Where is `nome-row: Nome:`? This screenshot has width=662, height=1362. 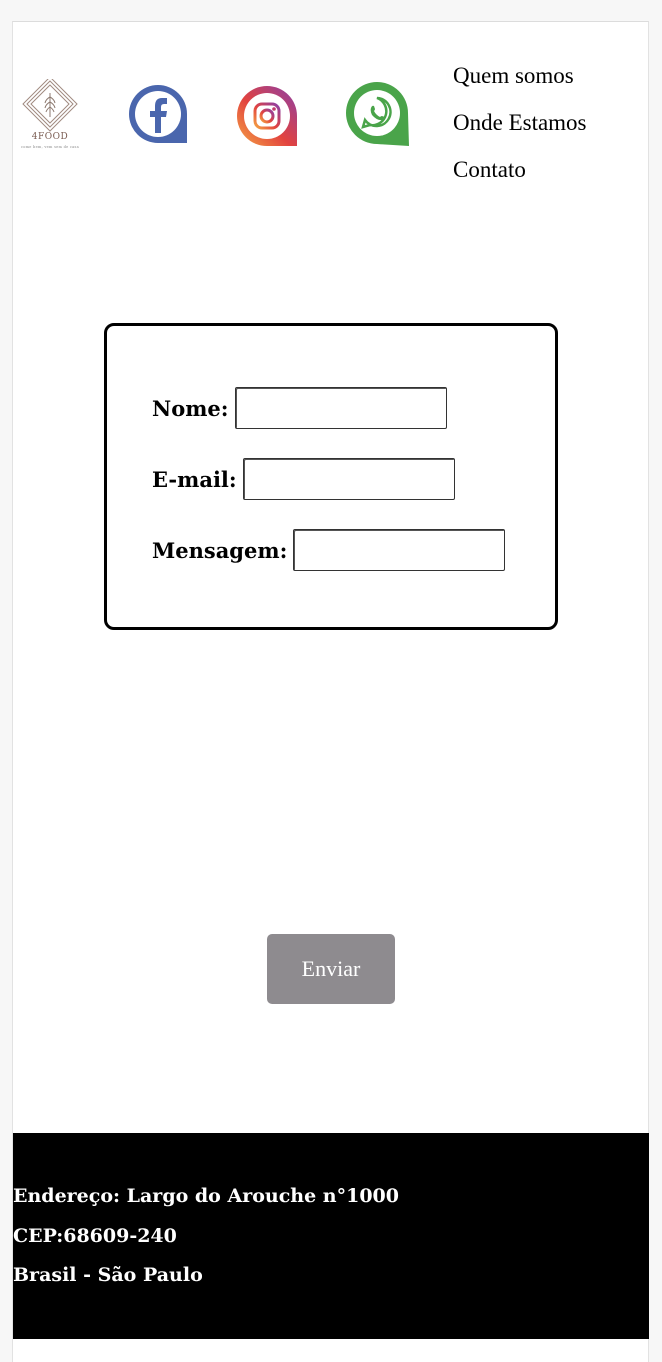
nome-row: Nome: is located at coordinates (299, 408).